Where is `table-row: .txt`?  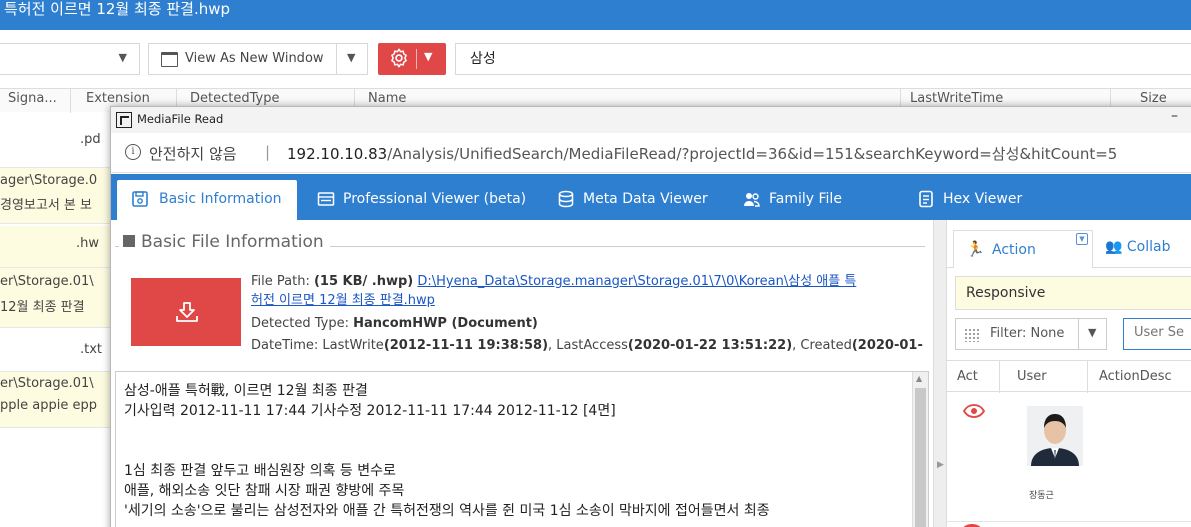 table-row: .txt is located at coordinates (56, 350).